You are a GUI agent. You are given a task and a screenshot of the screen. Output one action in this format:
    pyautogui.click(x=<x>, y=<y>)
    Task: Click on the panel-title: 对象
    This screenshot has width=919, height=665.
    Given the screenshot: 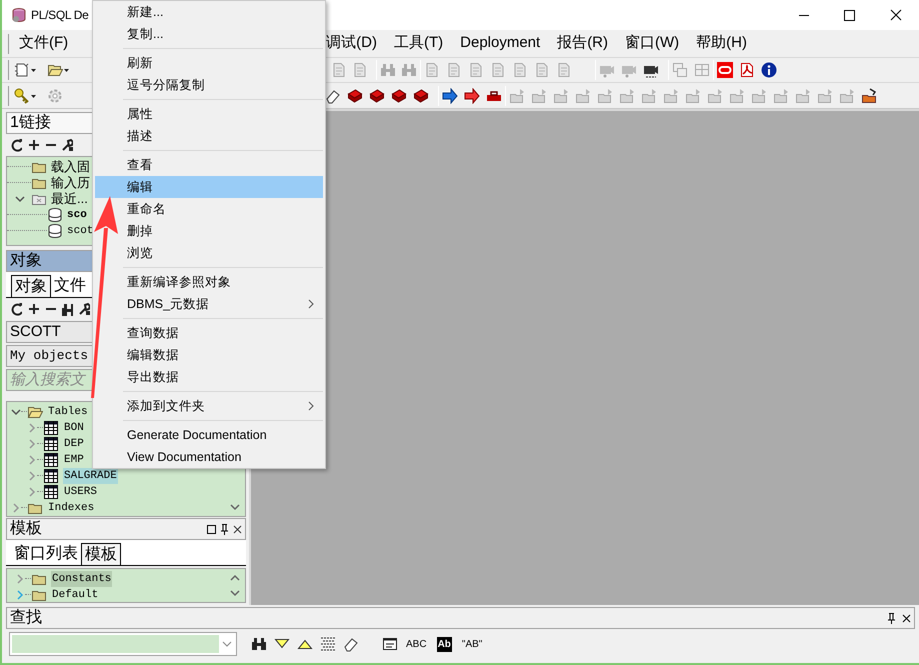 What is the action you would take?
    pyautogui.click(x=26, y=260)
    